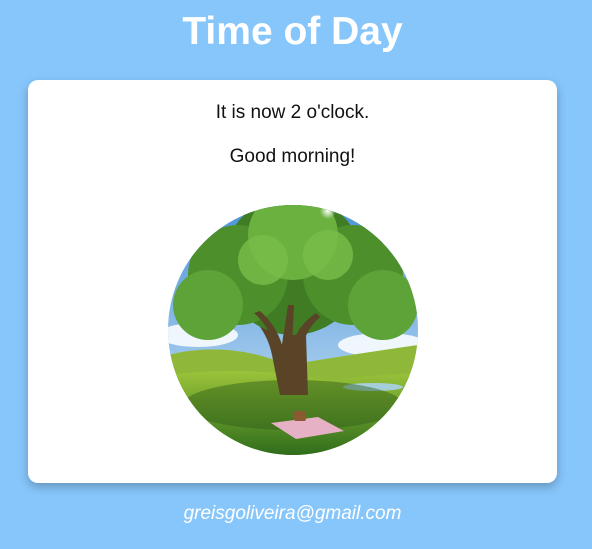 The width and height of the screenshot is (592, 549). What do you see at coordinates (292, 112) in the screenshot?
I see `time-message: It is now 2 o'clock.` at bounding box center [292, 112].